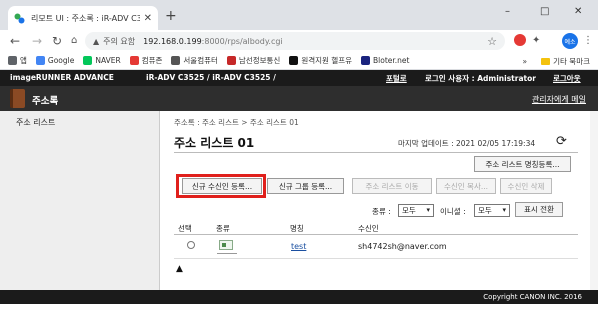  Describe the element at coordinates (231, 60) in the screenshot. I see `nam-icon` at that location.